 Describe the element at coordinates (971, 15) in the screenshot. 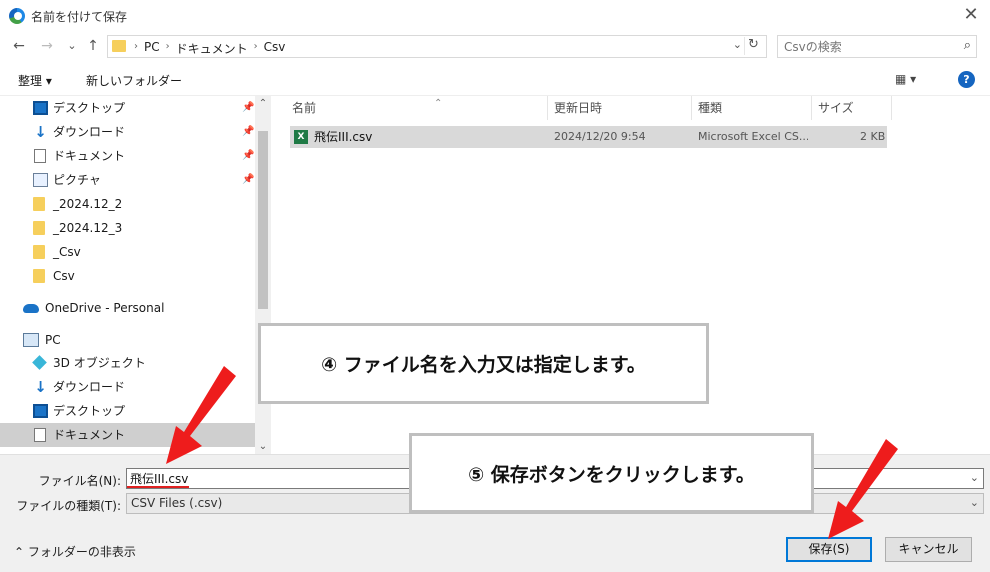

I see `close-icon: ✕` at that location.